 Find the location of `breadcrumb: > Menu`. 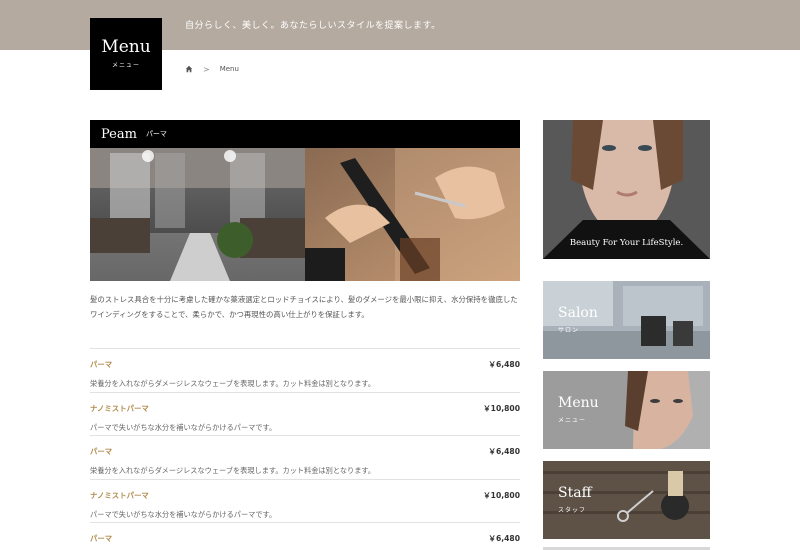

breadcrumb: > Menu is located at coordinates (212, 69).